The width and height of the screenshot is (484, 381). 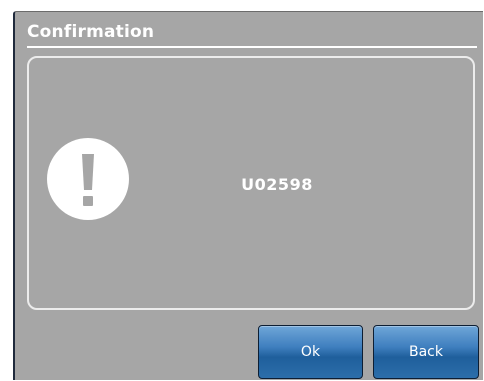 What do you see at coordinates (91, 32) in the screenshot?
I see `dialog-title: Confirmation` at bounding box center [91, 32].